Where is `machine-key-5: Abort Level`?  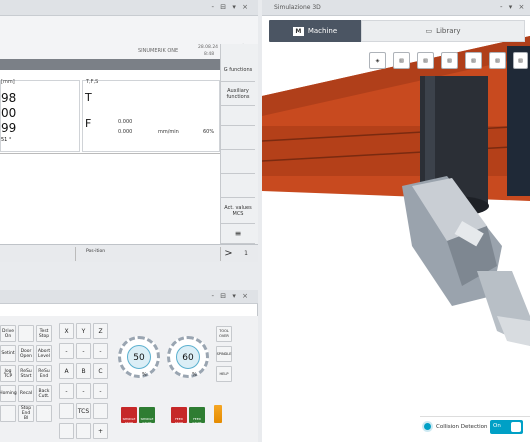 machine-key-5: Abort Level is located at coordinates (44, 353).